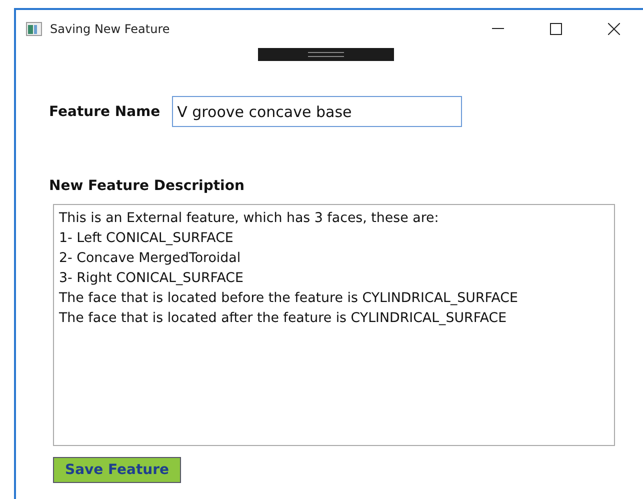  I want to click on description-line: 2- Concave MergedToroidal, so click(150, 259).